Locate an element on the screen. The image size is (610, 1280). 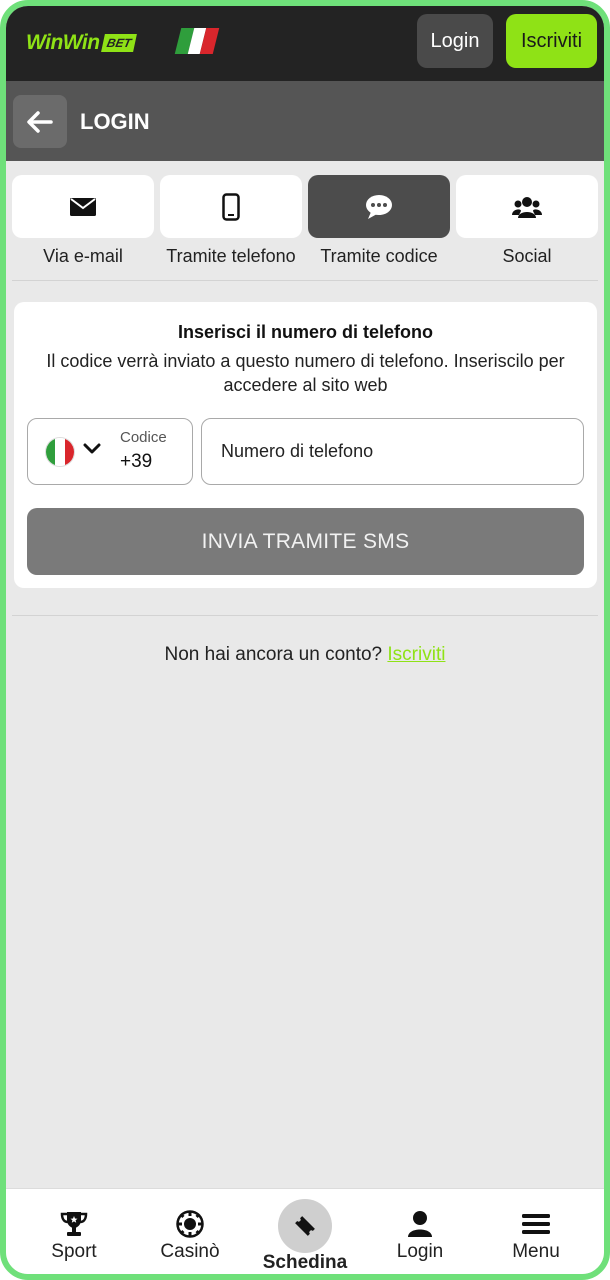
users-icon is located at coordinates (527, 207).